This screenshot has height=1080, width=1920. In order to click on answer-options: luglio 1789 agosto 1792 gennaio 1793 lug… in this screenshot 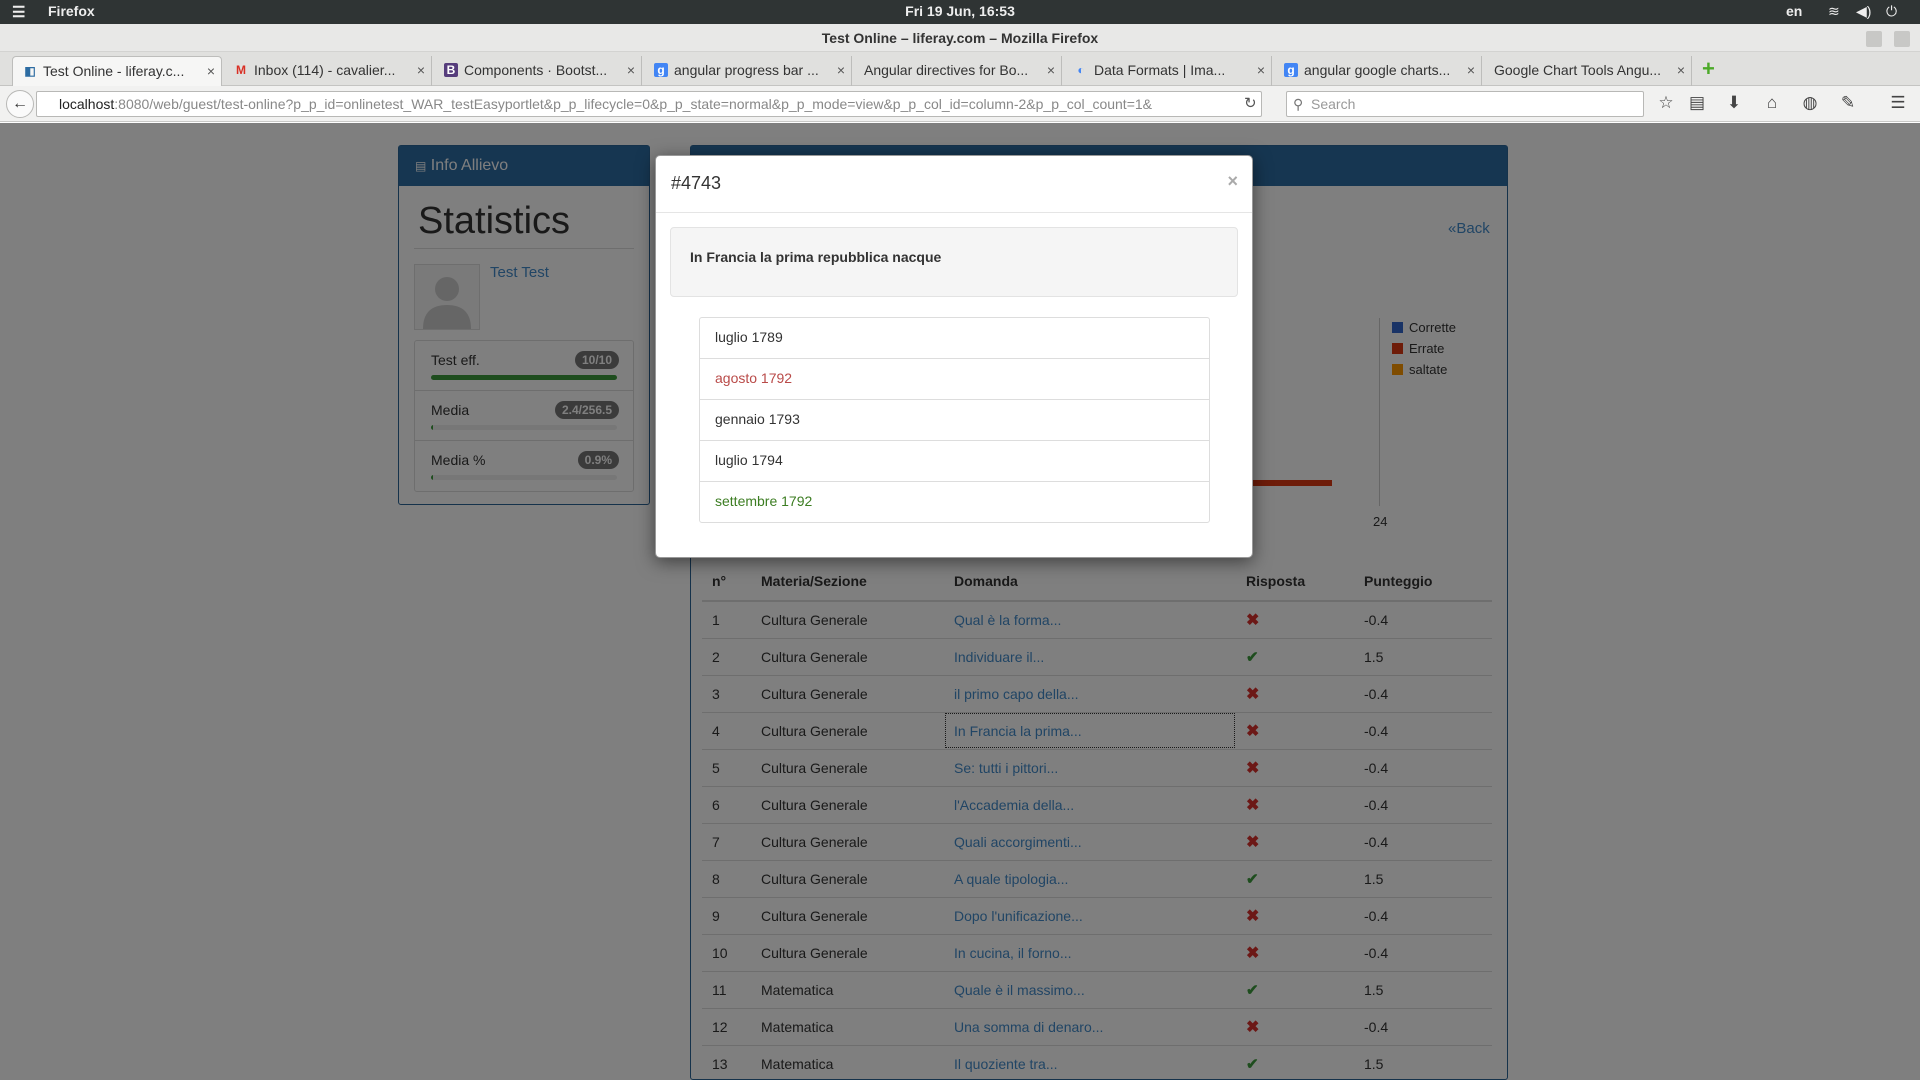, I will do `click(954, 420)`.